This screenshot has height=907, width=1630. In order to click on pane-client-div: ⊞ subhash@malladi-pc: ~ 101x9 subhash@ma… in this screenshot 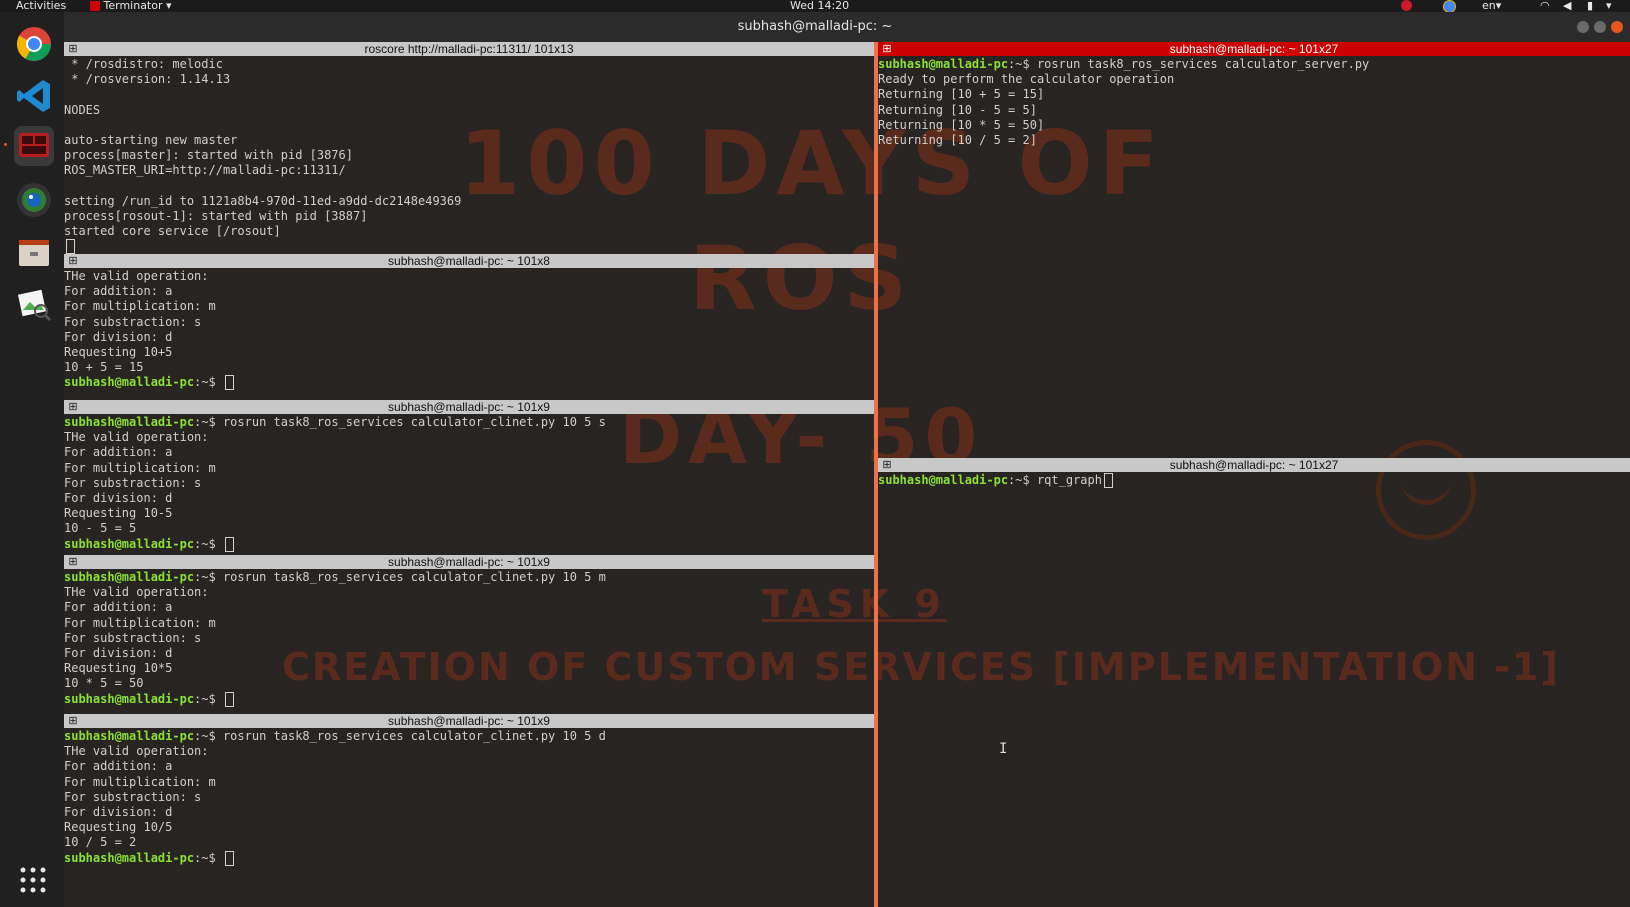, I will do `click(469, 810)`.